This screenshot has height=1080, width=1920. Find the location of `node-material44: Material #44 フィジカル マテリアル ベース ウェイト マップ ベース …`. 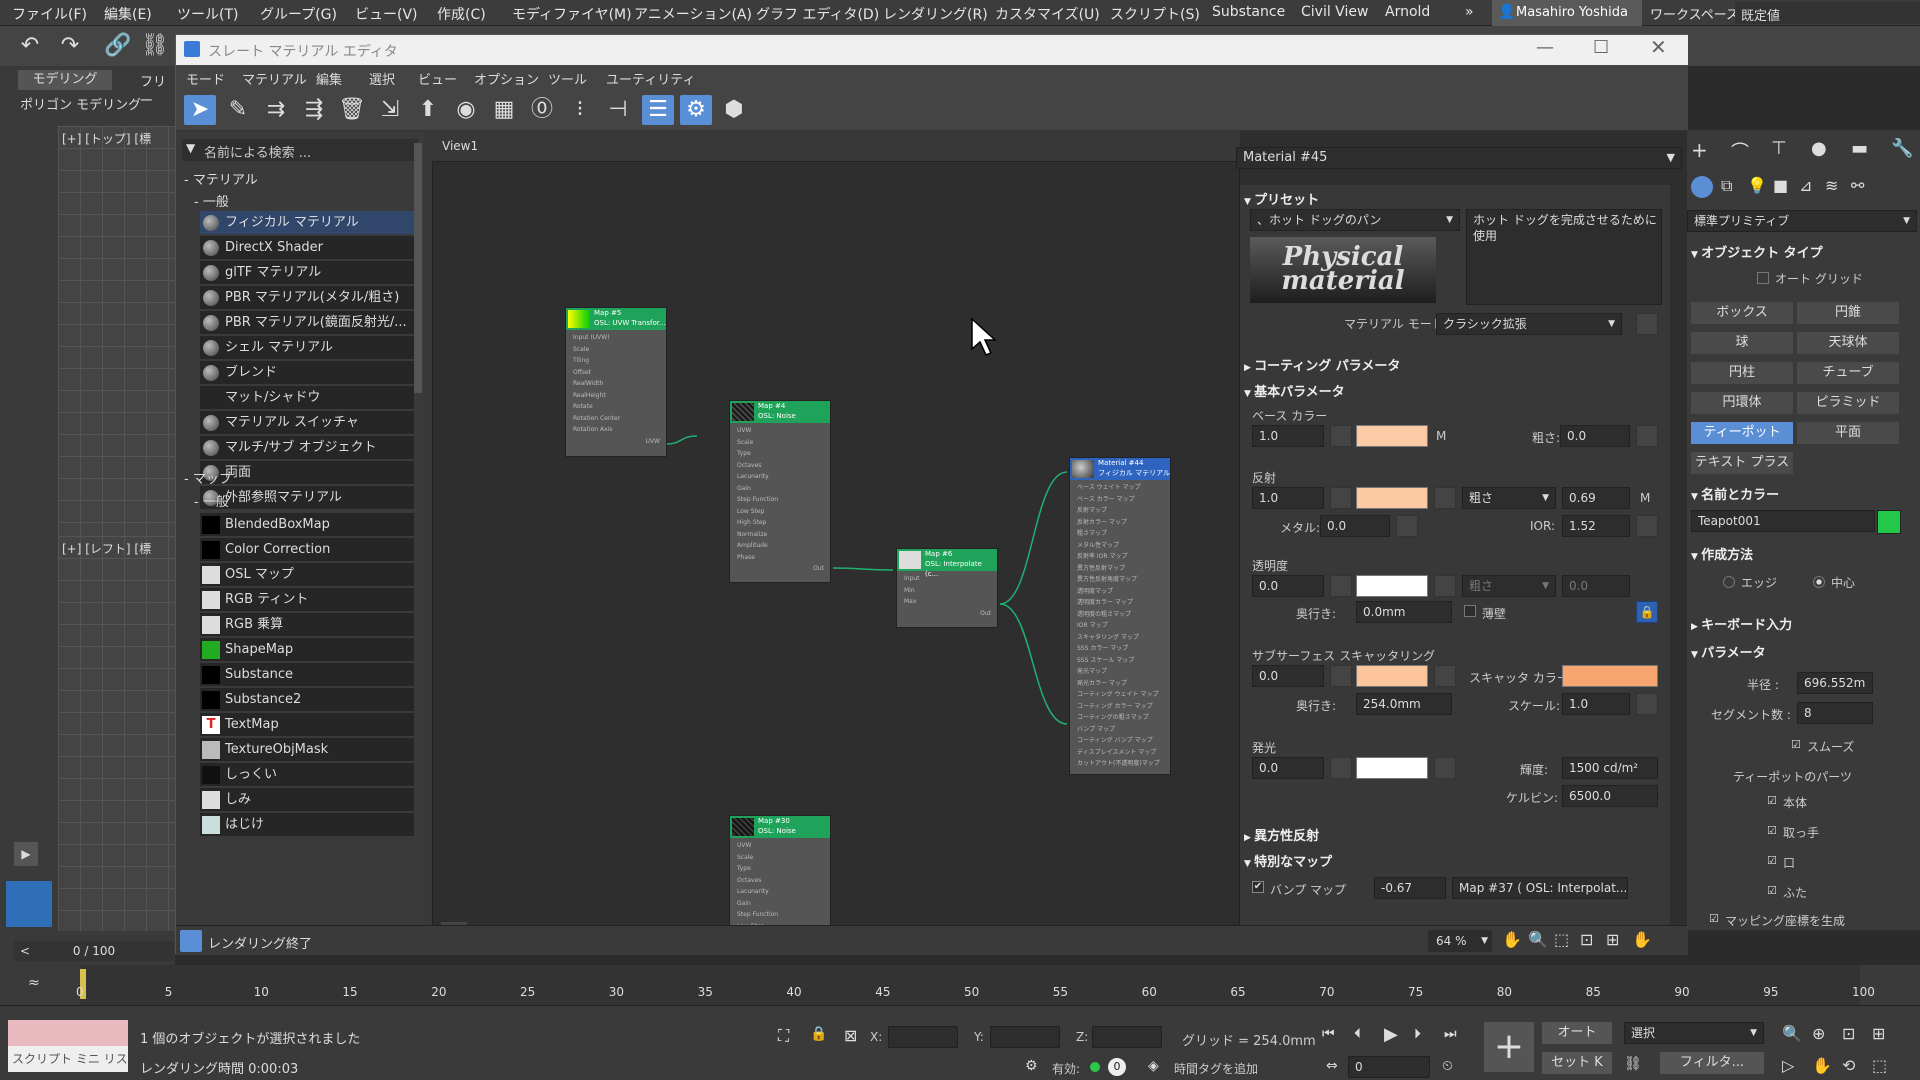

node-material44: Material #44 フィジカル マテリアル ベース ウェイト マップ ベース … is located at coordinates (1120, 616).